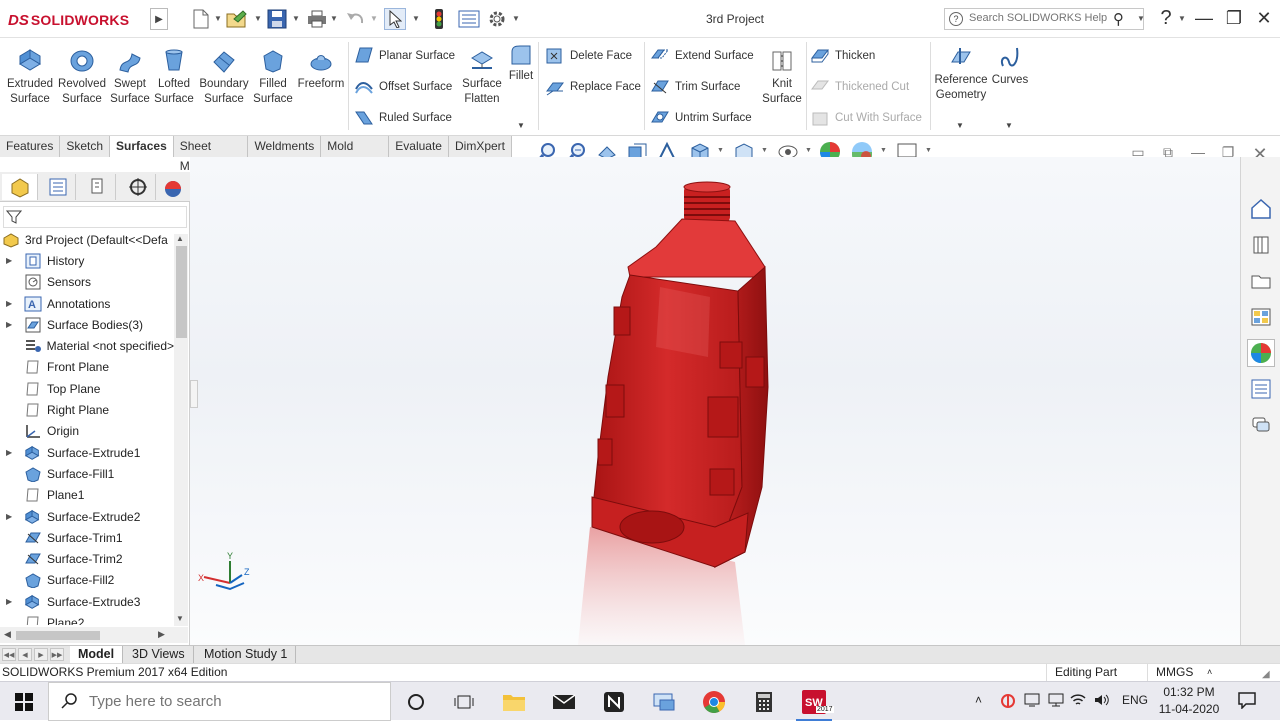 The height and width of the screenshot is (721, 1280). Describe the element at coordinates (1166, 19) in the screenshot. I see `help-icon: ?` at that location.